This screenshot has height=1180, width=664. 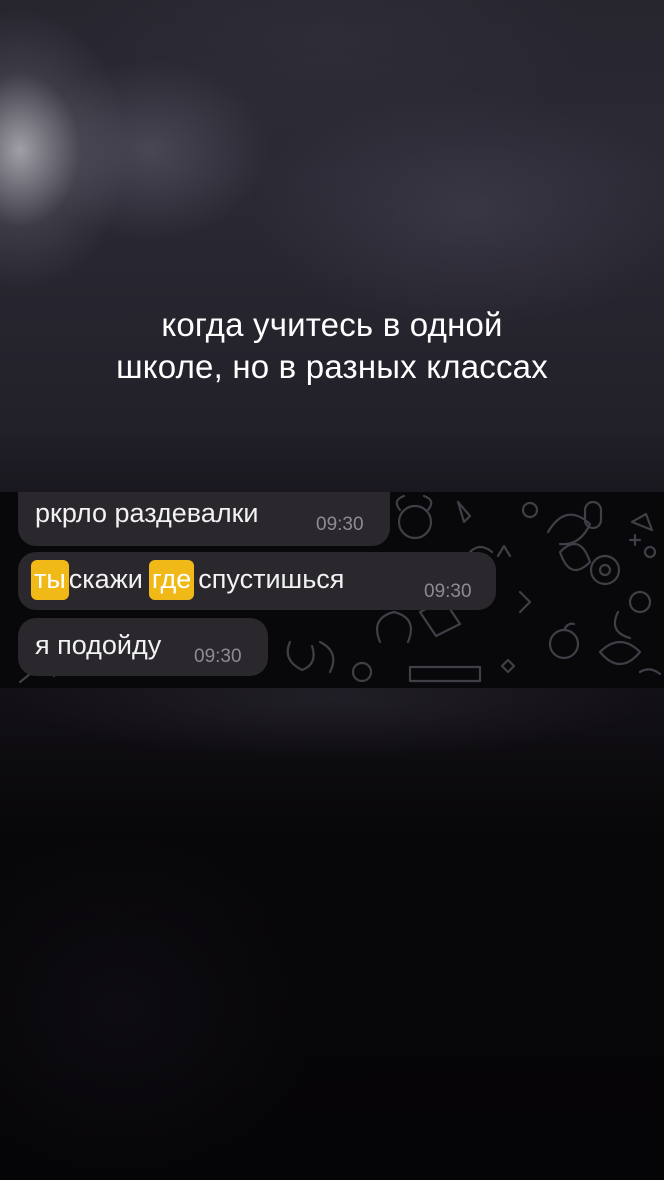 I want to click on message-text: ты скажи где спустишься, so click(x=188, y=580).